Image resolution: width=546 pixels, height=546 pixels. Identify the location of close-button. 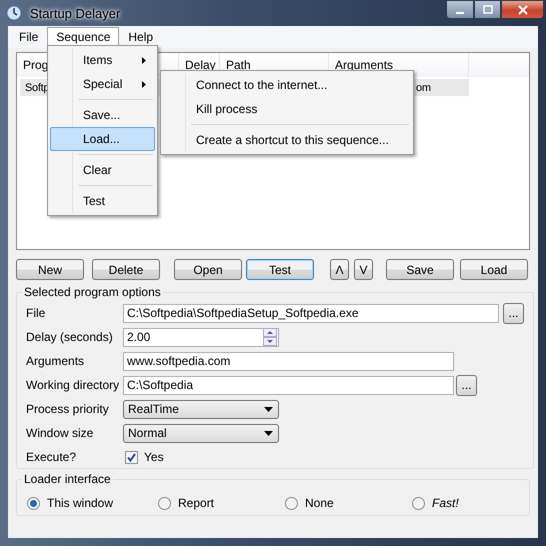
(522, 9).